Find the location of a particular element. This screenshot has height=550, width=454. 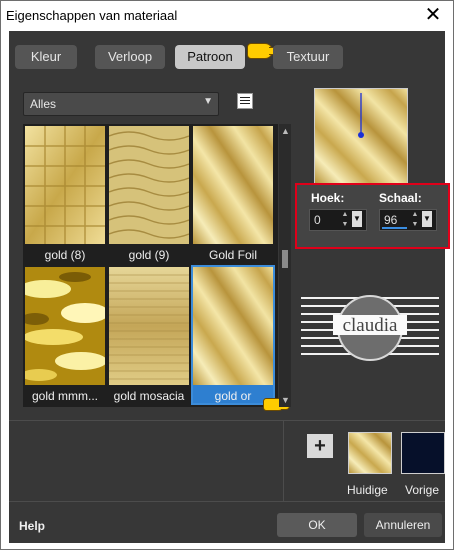

current-swatch-label: Huidige is located at coordinates (367, 490).